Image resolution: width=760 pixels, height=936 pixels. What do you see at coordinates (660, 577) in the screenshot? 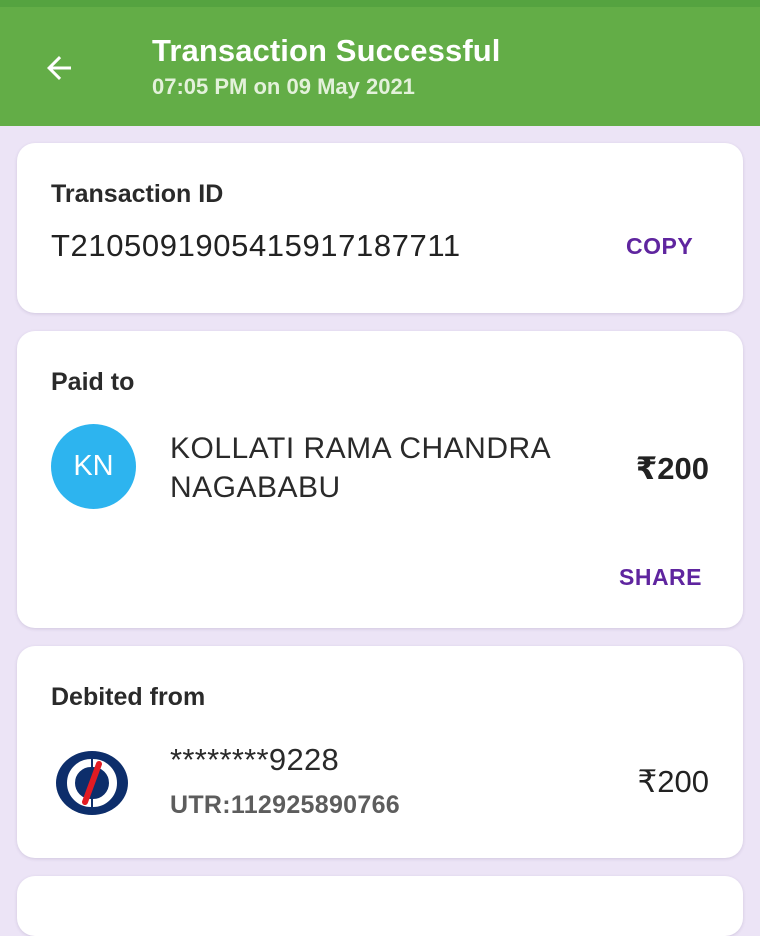
I see `share-button: SHARE` at bounding box center [660, 577].